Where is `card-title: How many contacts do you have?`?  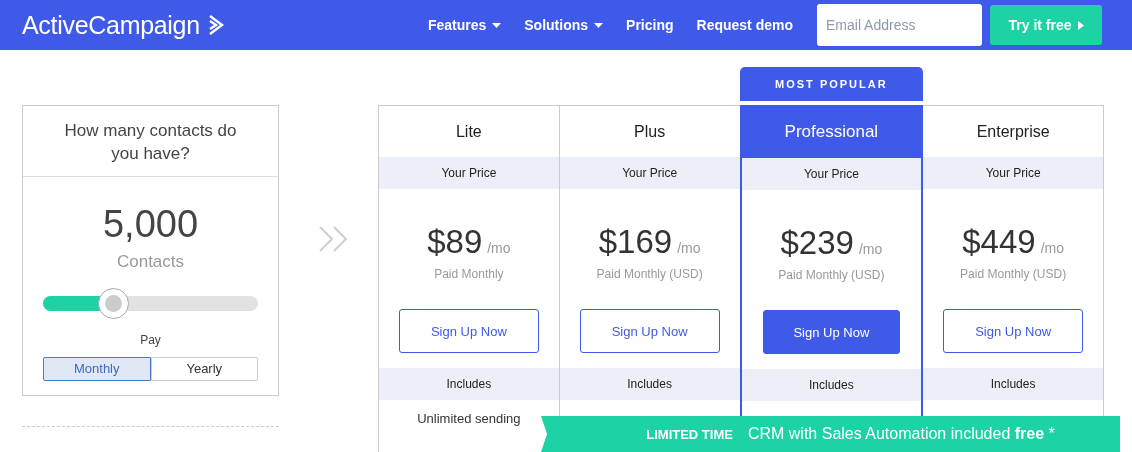 card-title: How many contacts do you have? is located at coordinates (150, 141).